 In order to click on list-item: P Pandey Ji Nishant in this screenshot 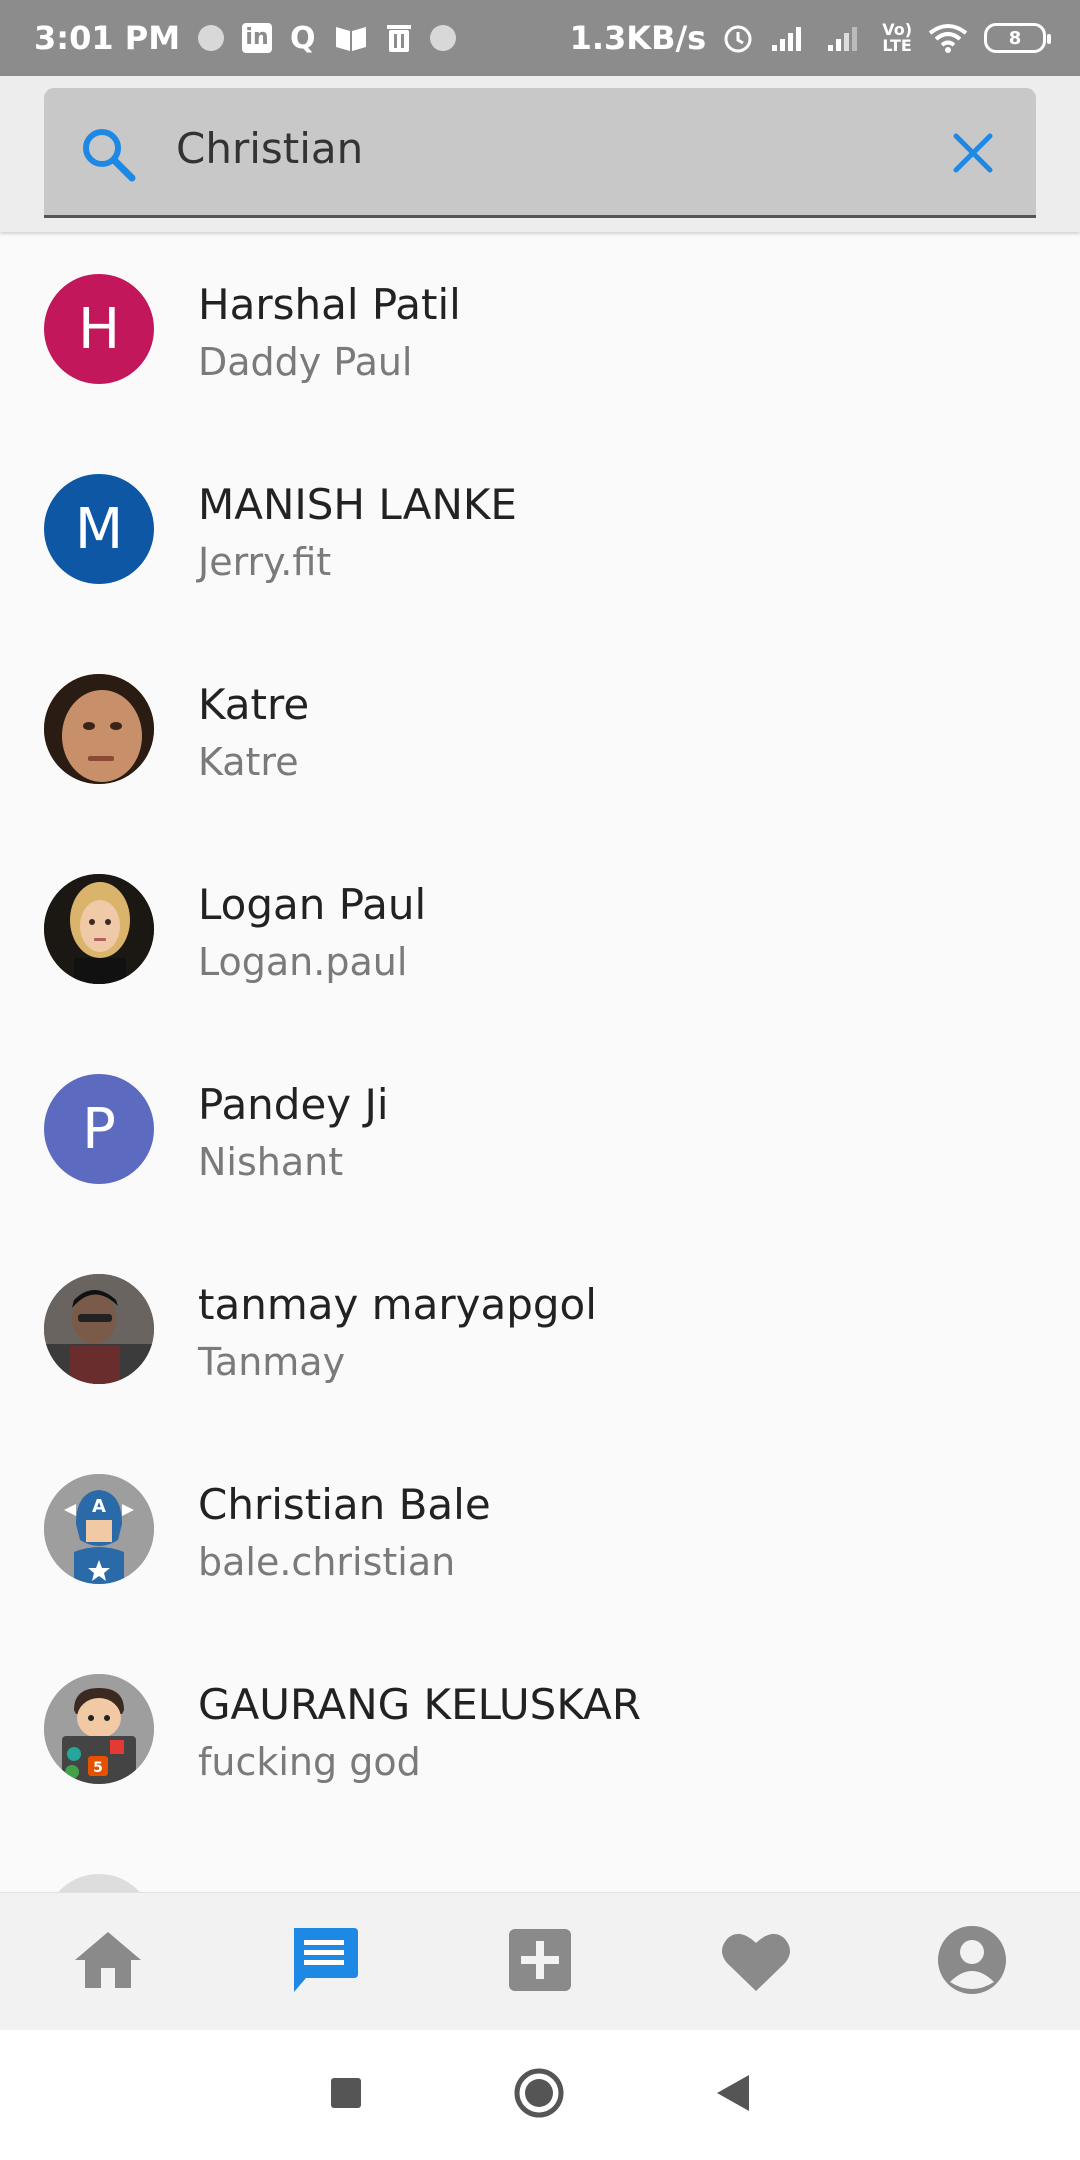, I will do `click(540, 1132)`.